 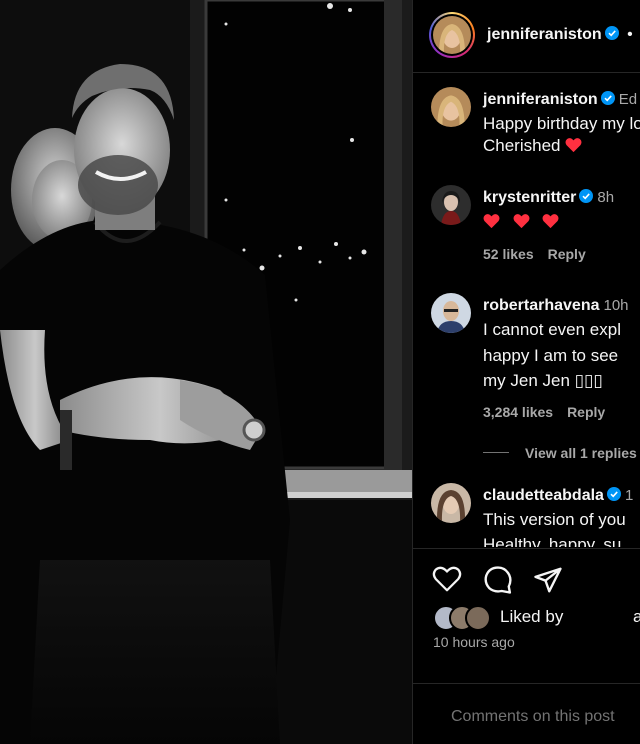 What do you see at coordinates (496, 452) in the screenshot?
I see `replies-divider` at bounding box center [496, 452].